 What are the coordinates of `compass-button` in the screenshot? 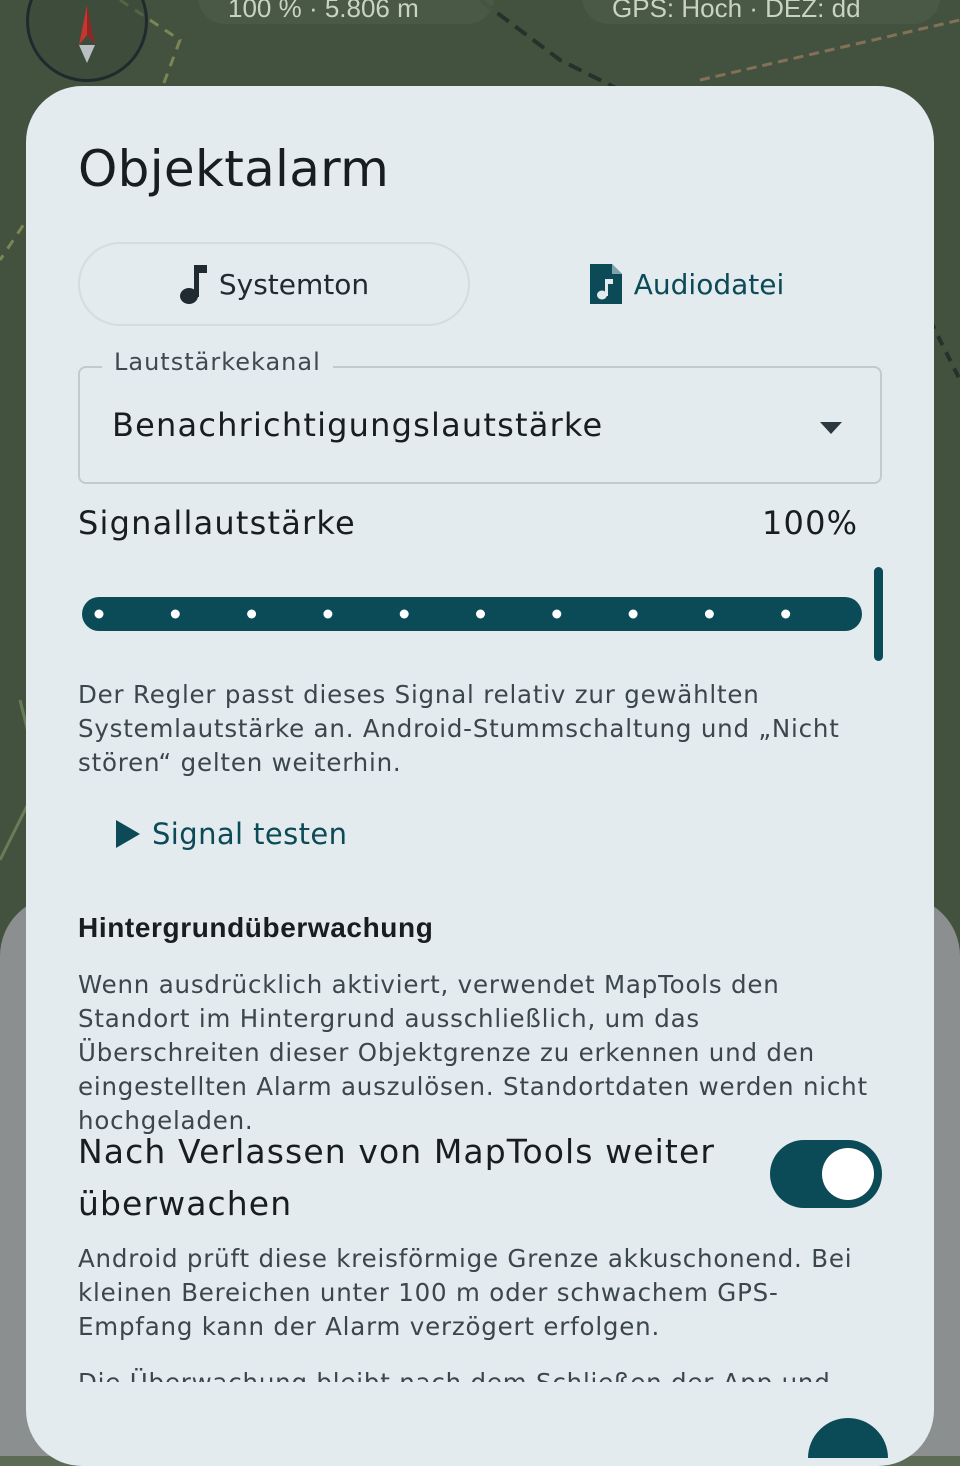 It's located at (87, 41).